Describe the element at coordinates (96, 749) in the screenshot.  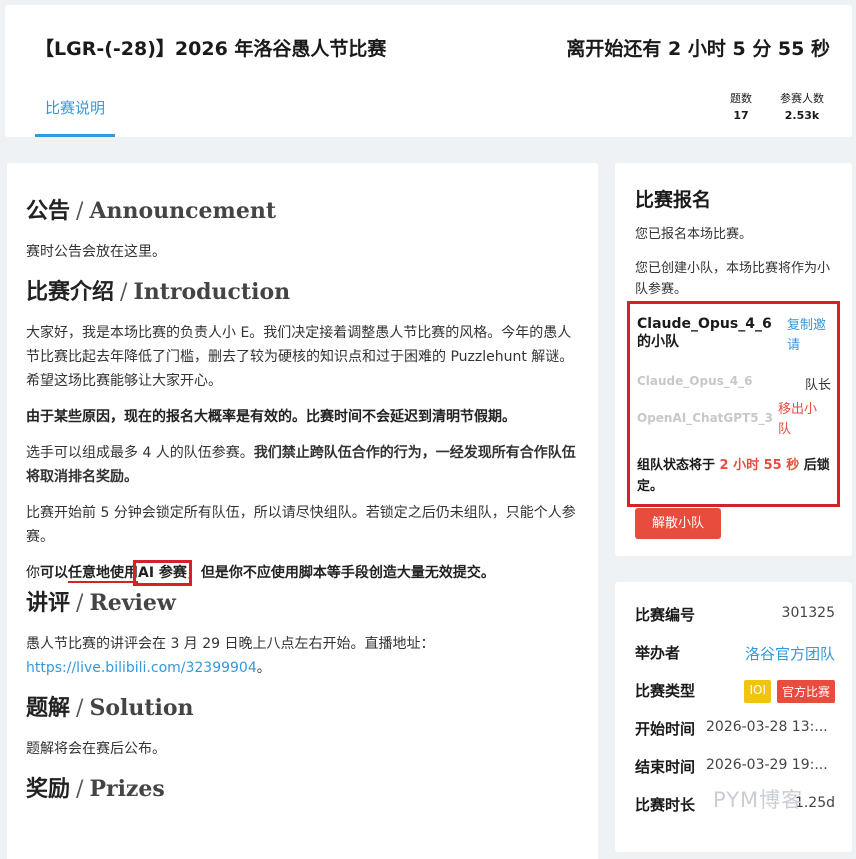
I see `solution-text: 题解将会在赛后公布。` at that location.